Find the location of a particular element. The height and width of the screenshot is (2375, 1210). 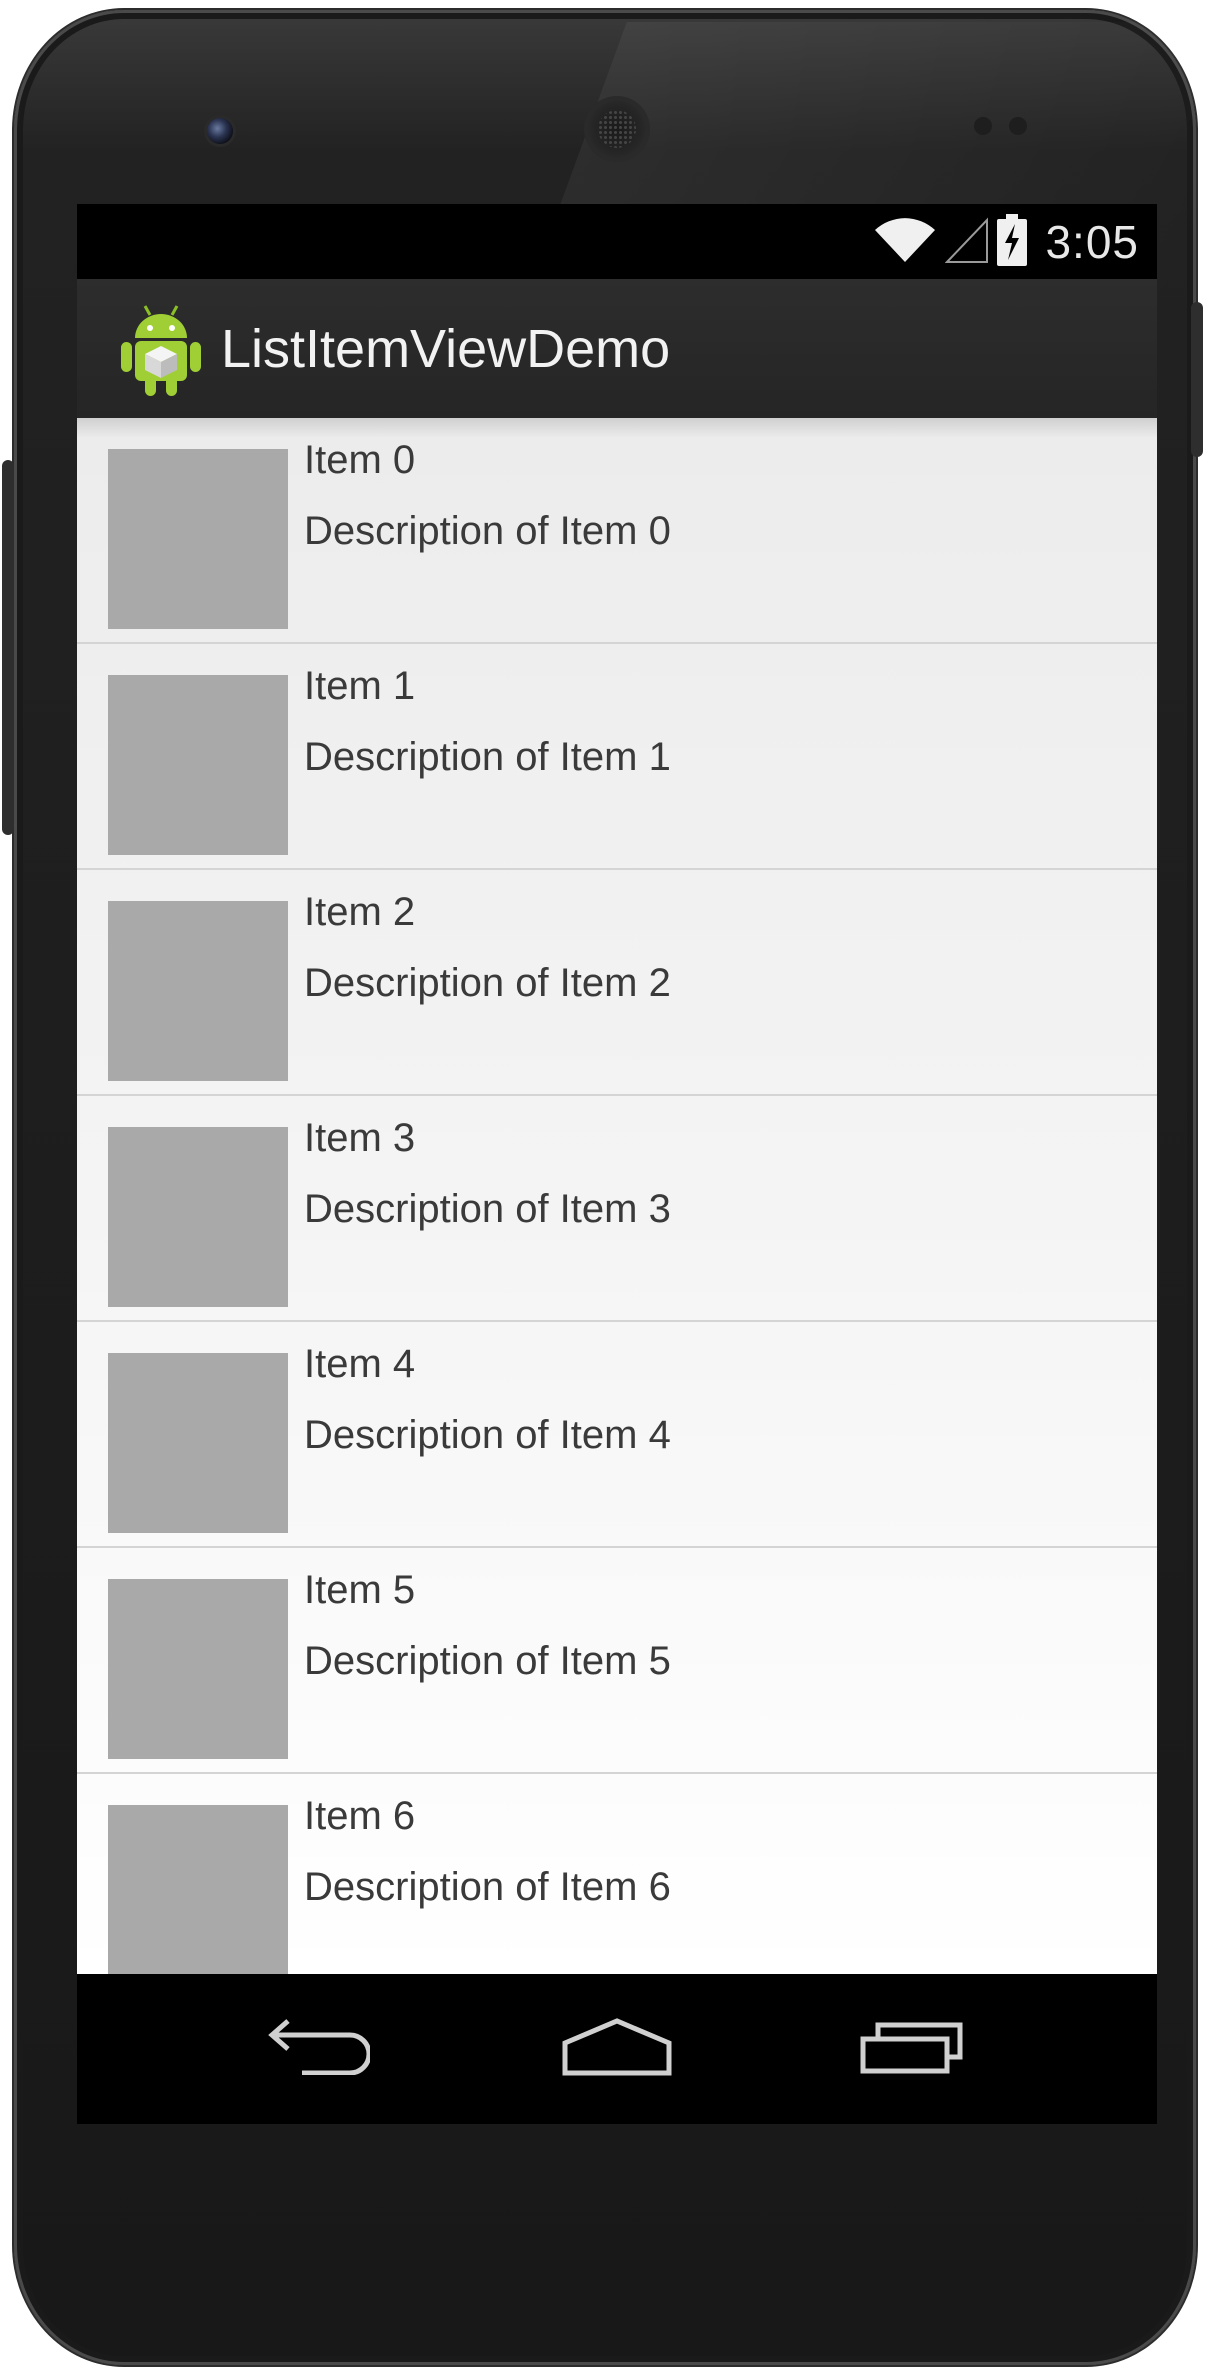

item-description: Description of Item 3 is located at coordinates (487, 1209).